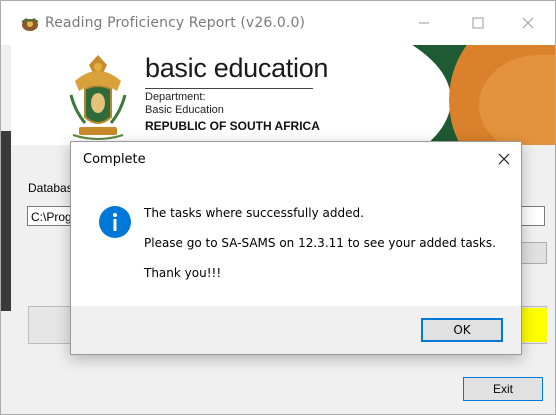 The height and width of the screenshot is (415, 556). I want to click on maximize-icon, so click(478, 23).